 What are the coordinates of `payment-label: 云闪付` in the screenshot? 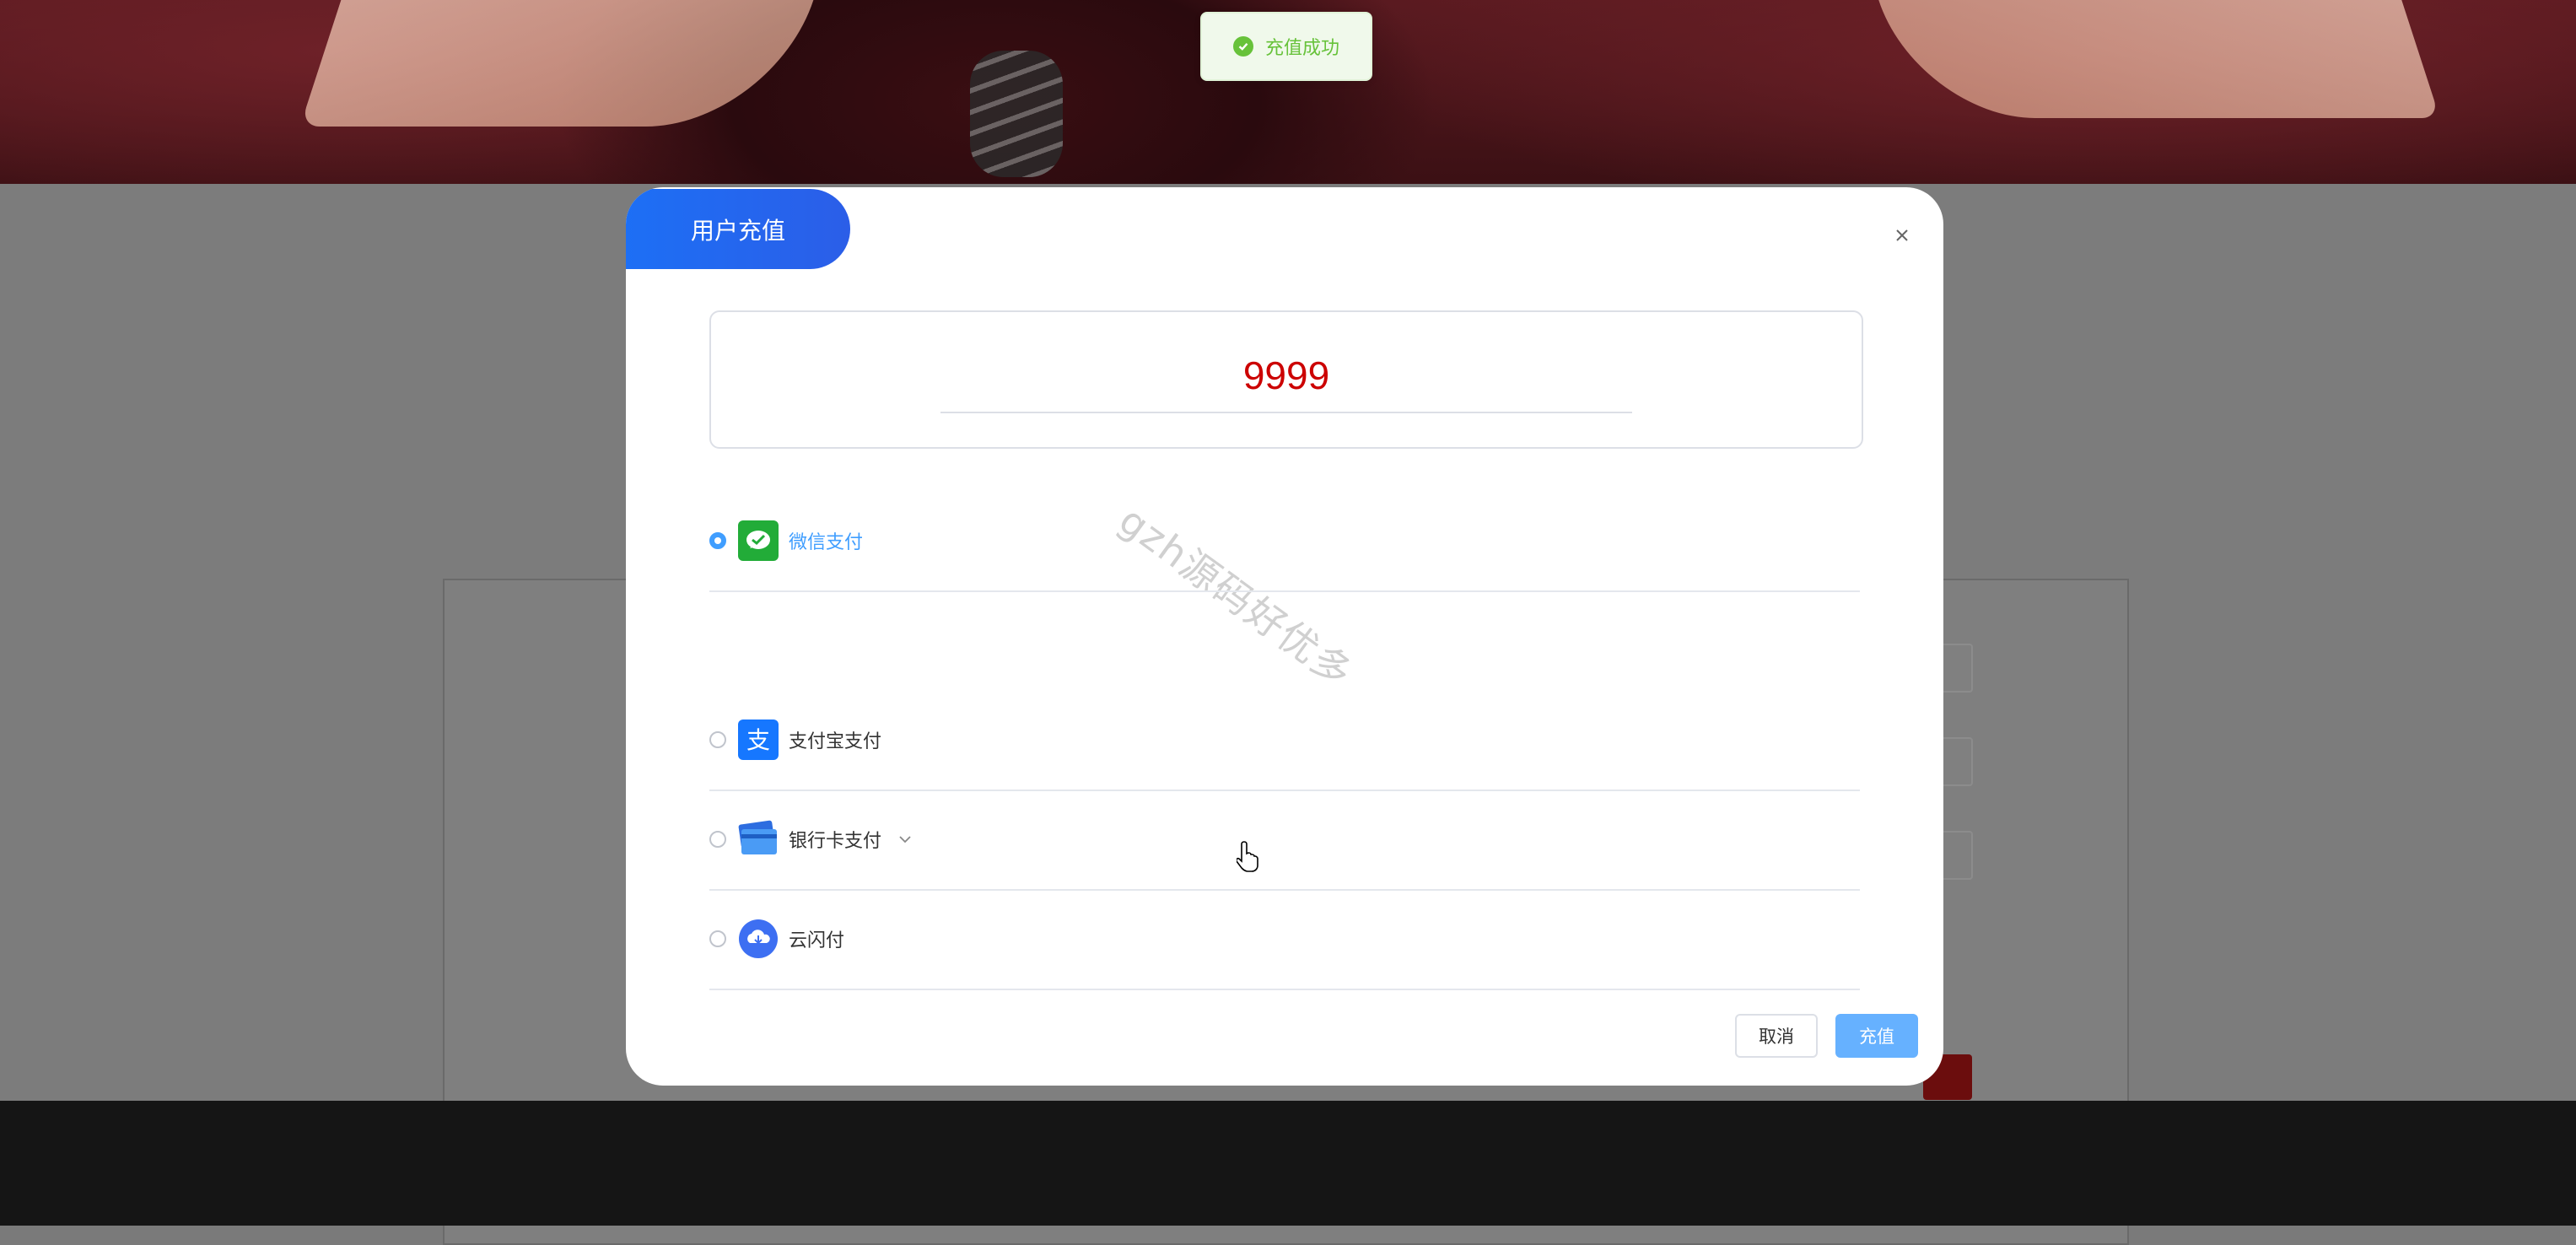 It's located at (817, 940).